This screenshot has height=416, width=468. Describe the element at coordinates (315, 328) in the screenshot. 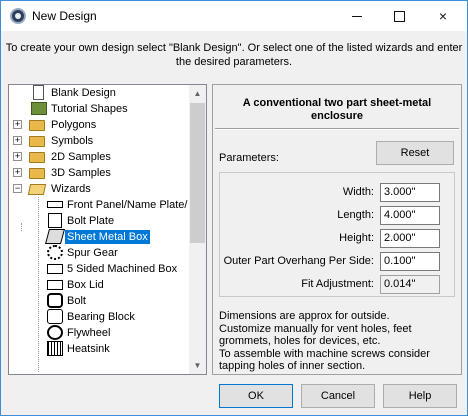

I see `note-line: Customize manually for vent holes, feet` at that location.